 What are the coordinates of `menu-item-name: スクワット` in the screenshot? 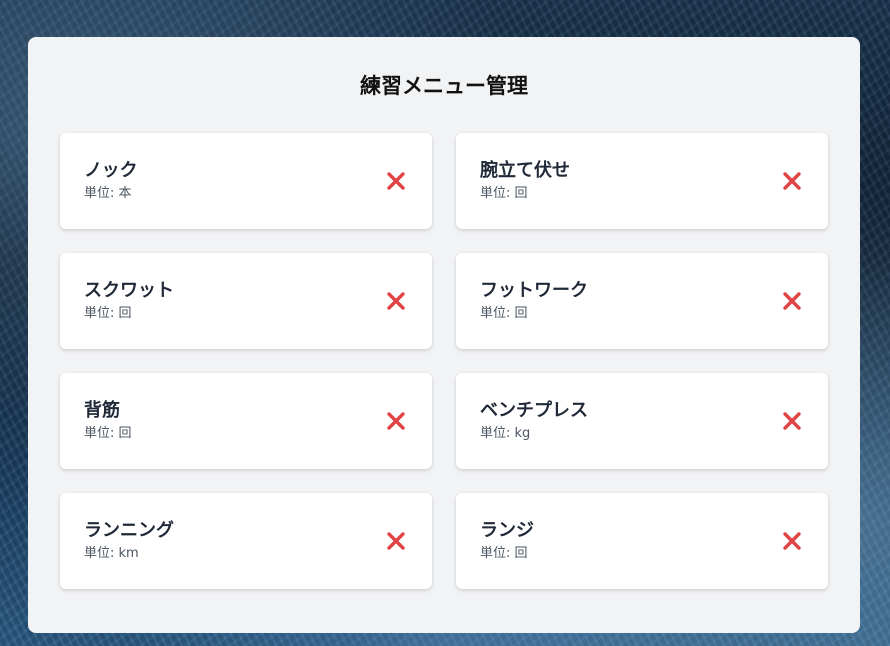 It's located at (129, 290).